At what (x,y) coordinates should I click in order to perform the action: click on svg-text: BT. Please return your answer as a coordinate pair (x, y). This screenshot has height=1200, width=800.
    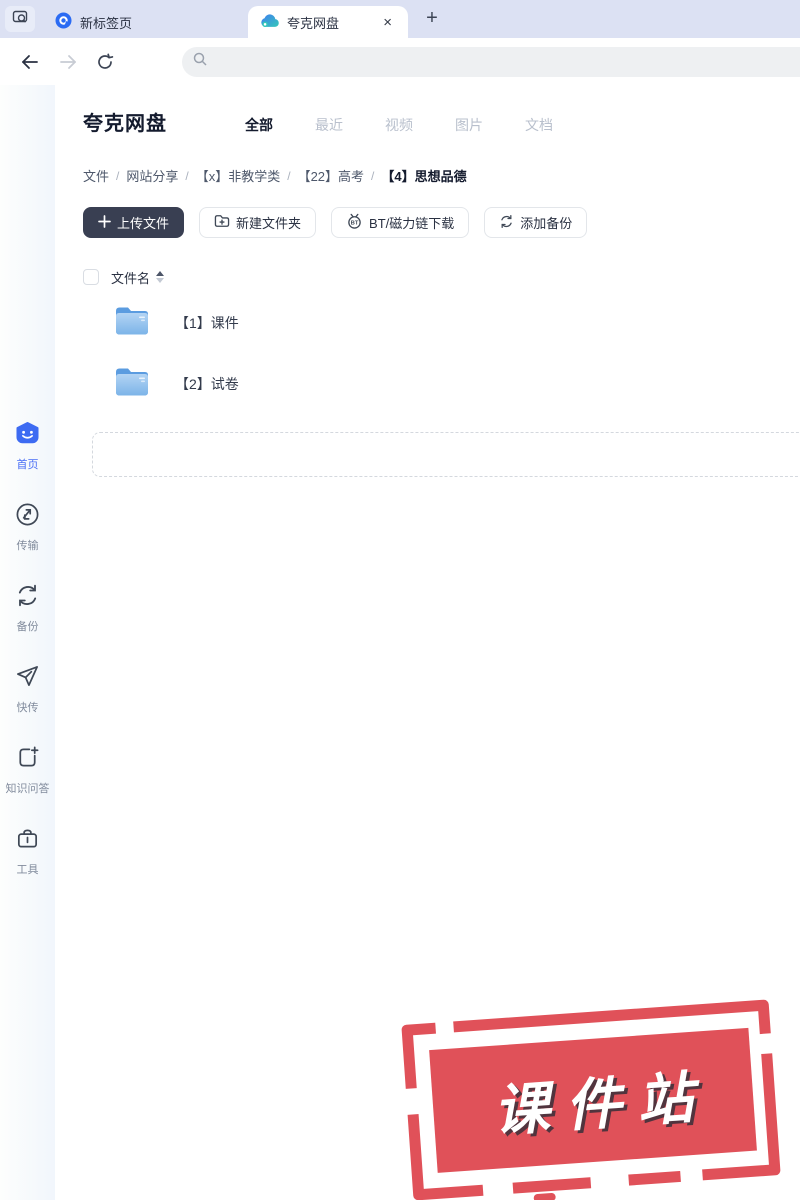
    Looking at the image, I should click on (355, 224).